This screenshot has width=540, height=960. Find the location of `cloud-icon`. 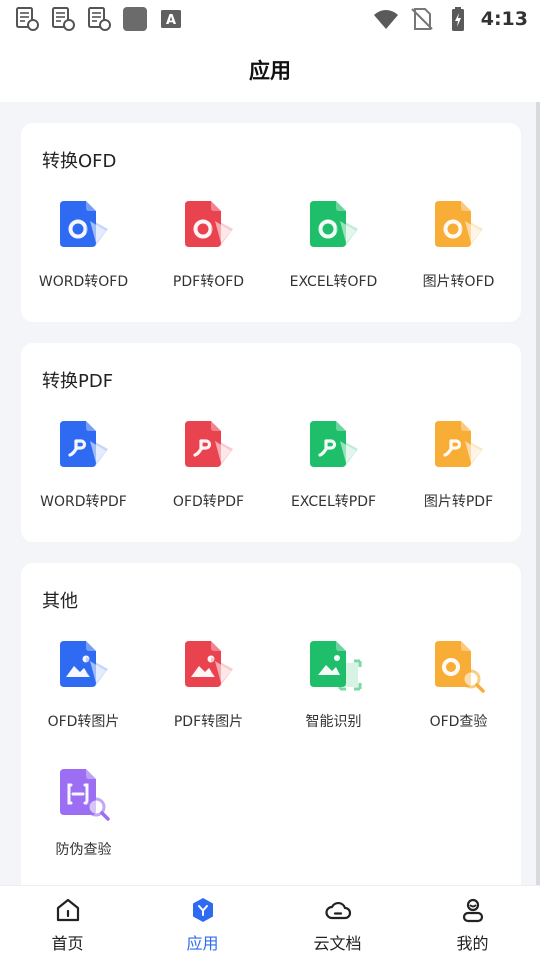

cloud-icon is located at coordinates (337, 910).